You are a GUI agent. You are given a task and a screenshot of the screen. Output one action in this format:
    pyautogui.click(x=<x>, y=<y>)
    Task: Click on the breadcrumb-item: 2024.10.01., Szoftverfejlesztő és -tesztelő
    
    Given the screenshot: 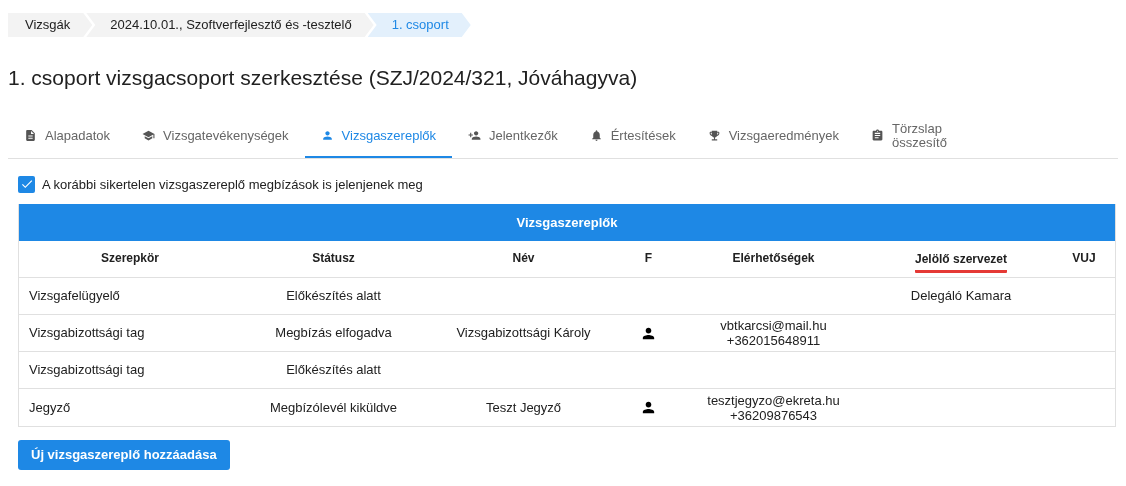 What is the action you would take?
    pyautogui.click(x=230, y=25)
    